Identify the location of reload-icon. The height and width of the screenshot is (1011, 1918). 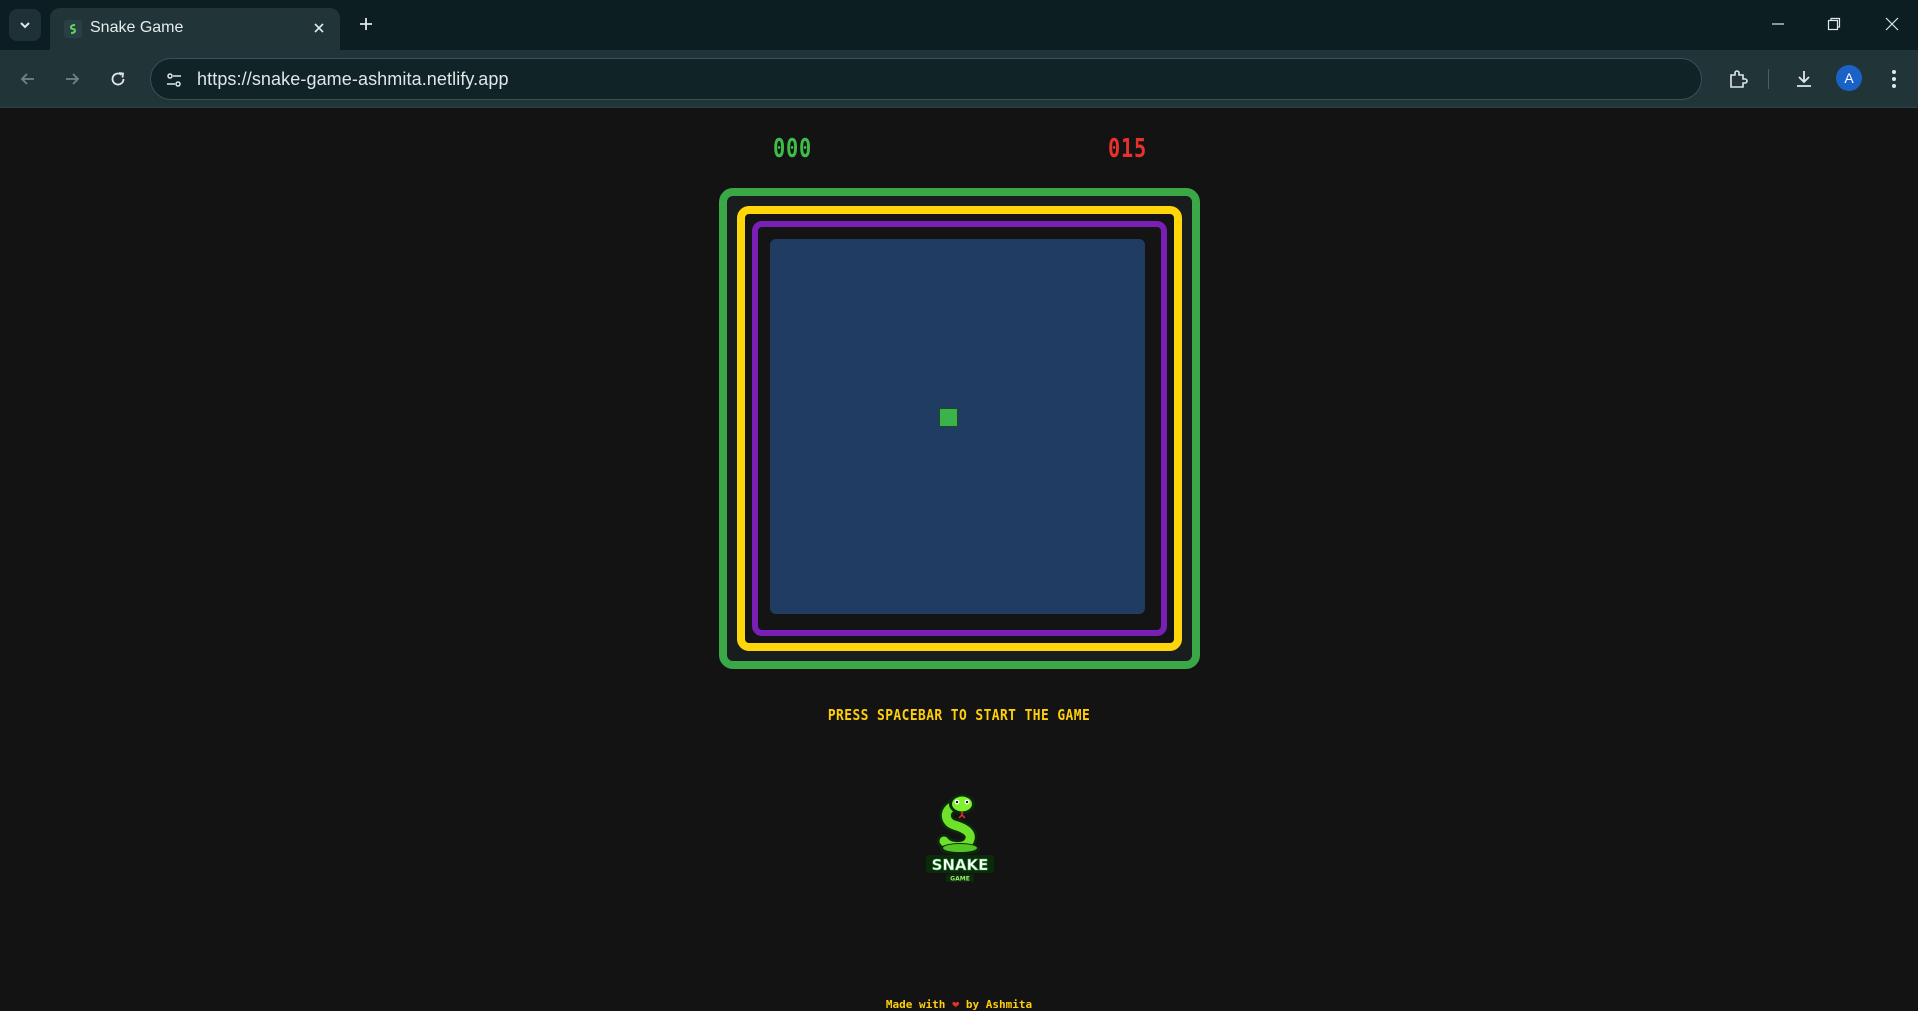
(118, 79).